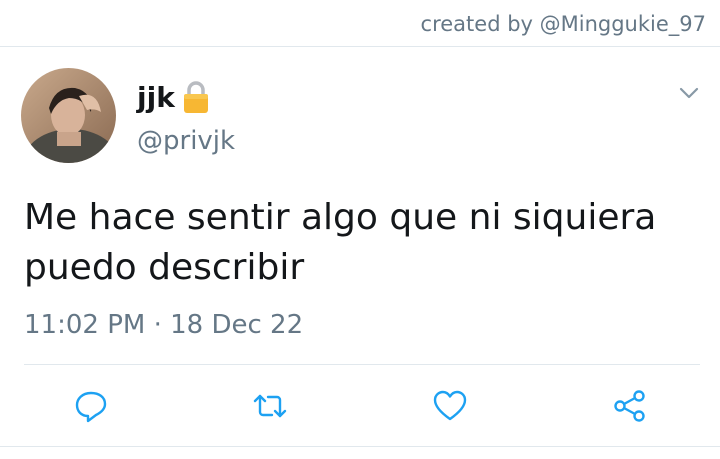  I want to click on handle: @privjk, so click(186, 141).